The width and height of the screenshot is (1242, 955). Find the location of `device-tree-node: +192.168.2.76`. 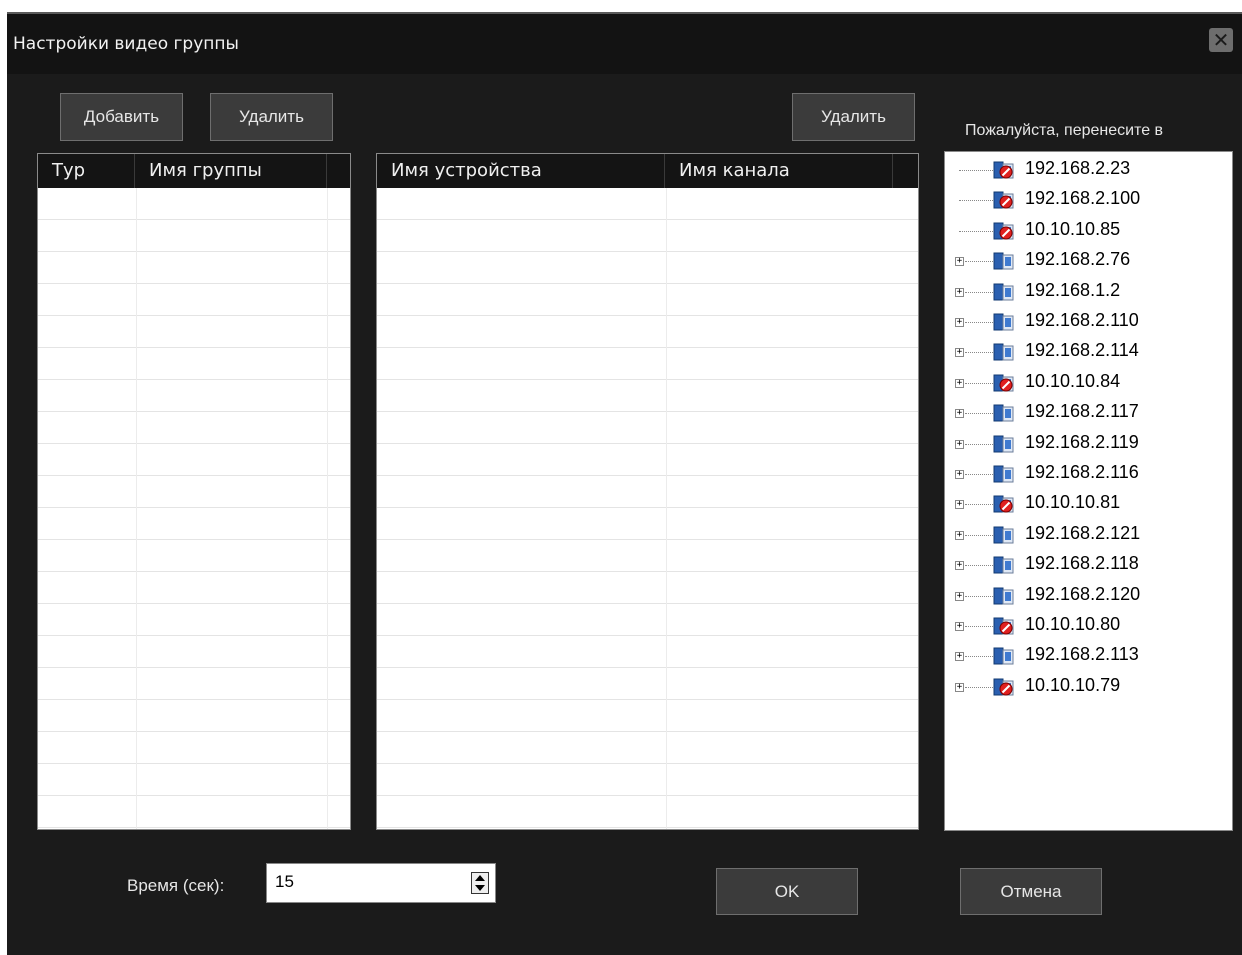

device-tree-node: +192.168.2.76 is located at coordinates (1088, 261).